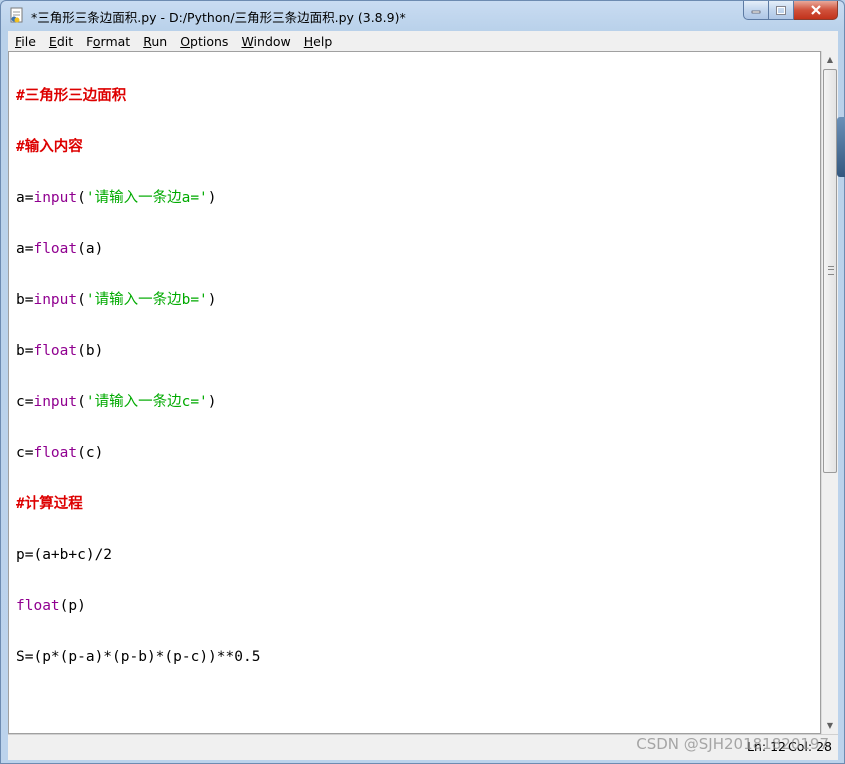 This screenshot has width=845, height=764. Describe the element at coordinates (16, 15) in the screenshot. I see `python-file-icon` at that location.